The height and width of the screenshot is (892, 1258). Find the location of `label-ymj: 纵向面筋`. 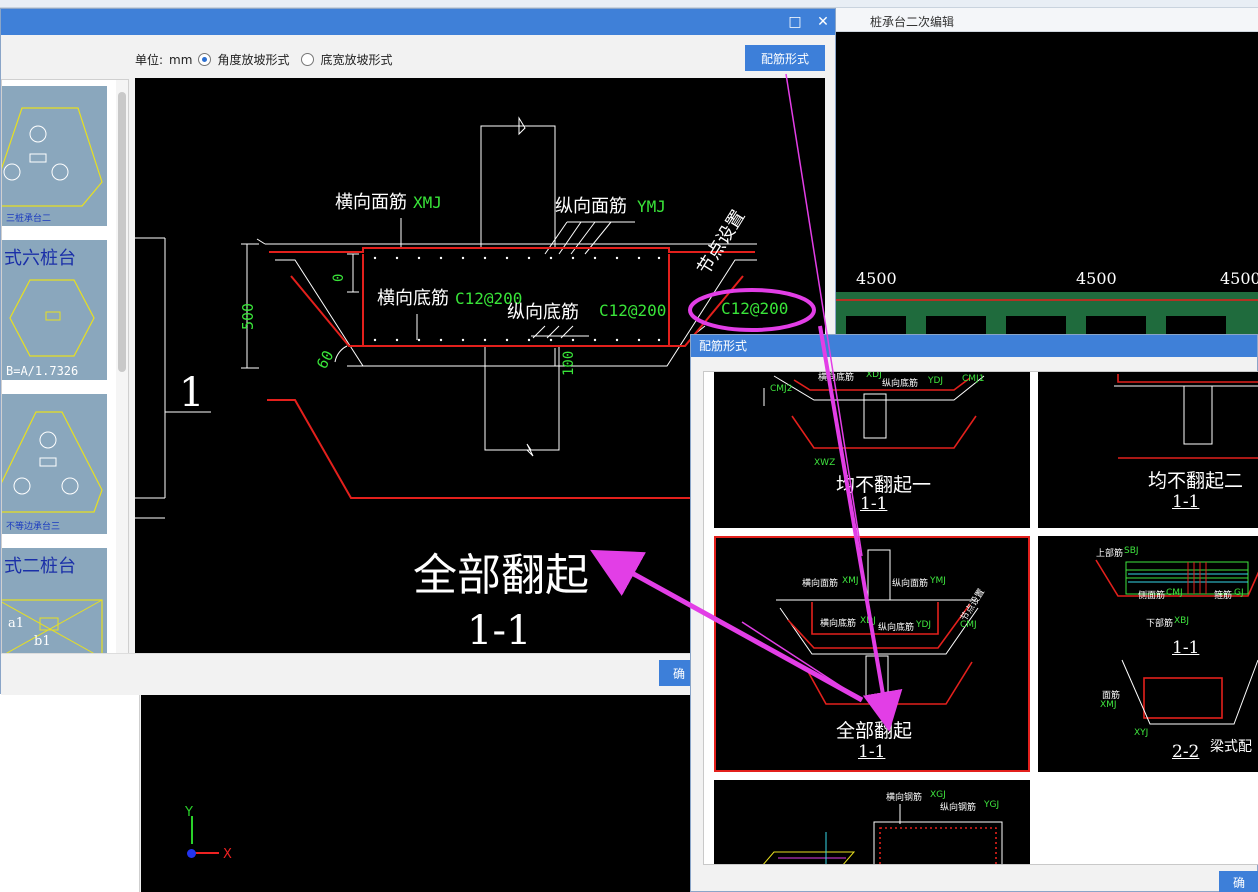

label-ymj: 纵向面筋 is located at coordinates (591, 206).